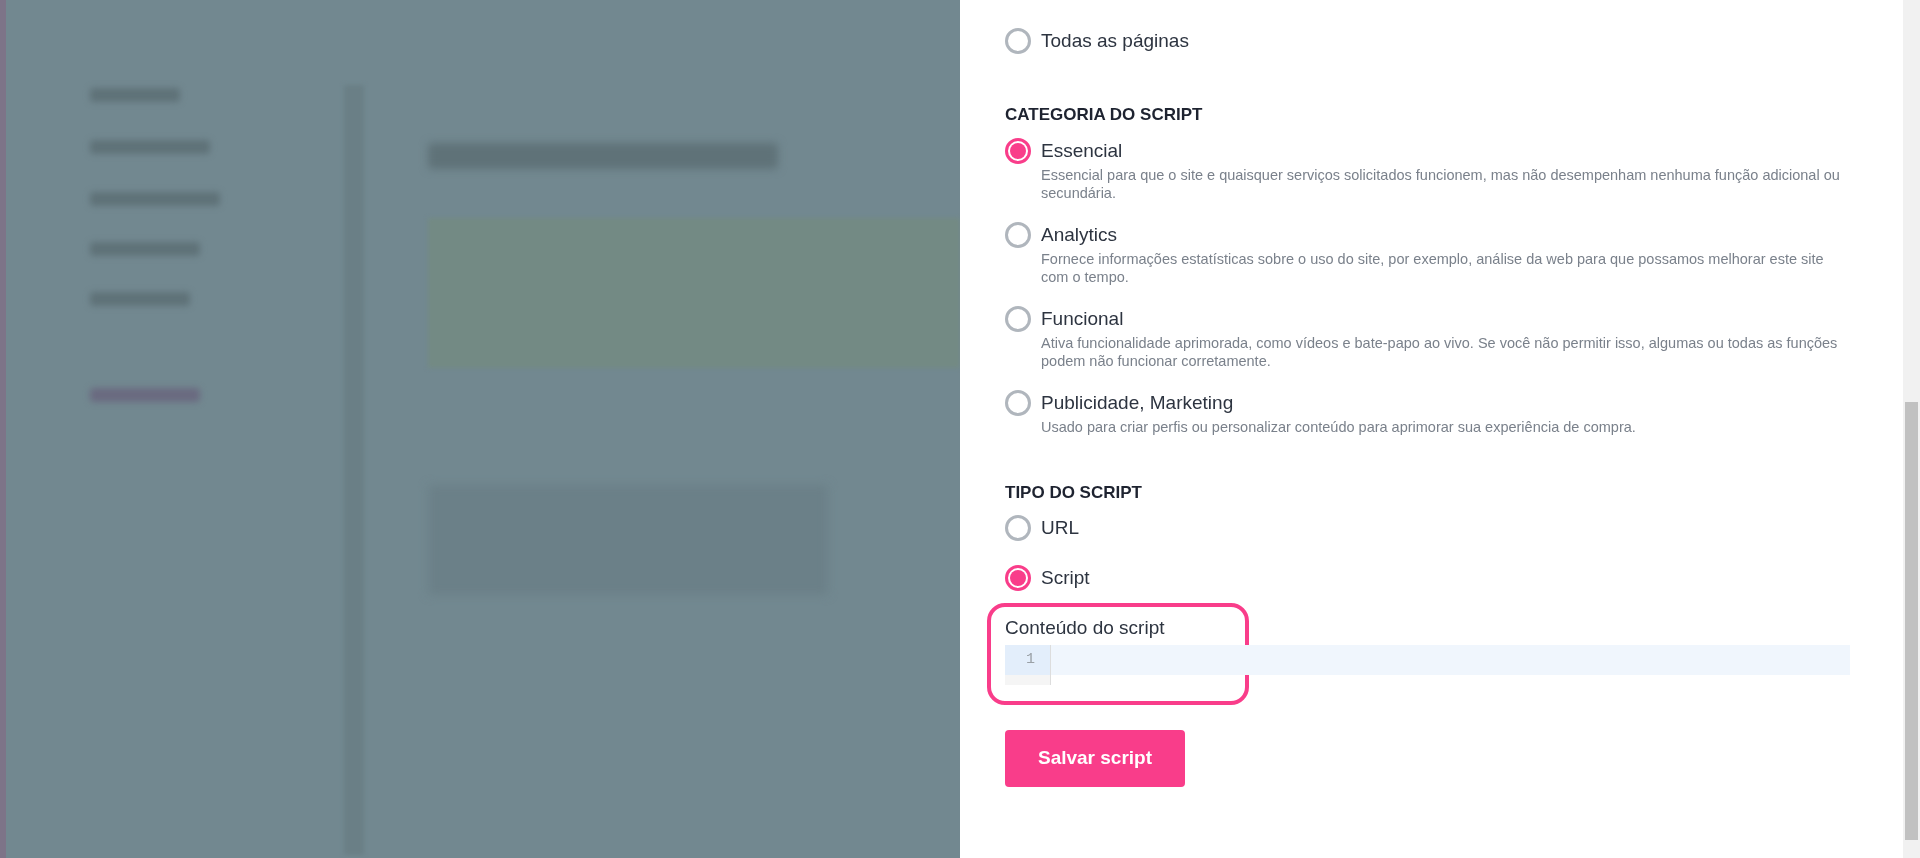 The image size is (1920, 858). What do you see at coordinates (1104, 115) in the screenshot?
I see `section-heading: CATEGORIA DO SCRIPT` at bounding box center [1104, 115].